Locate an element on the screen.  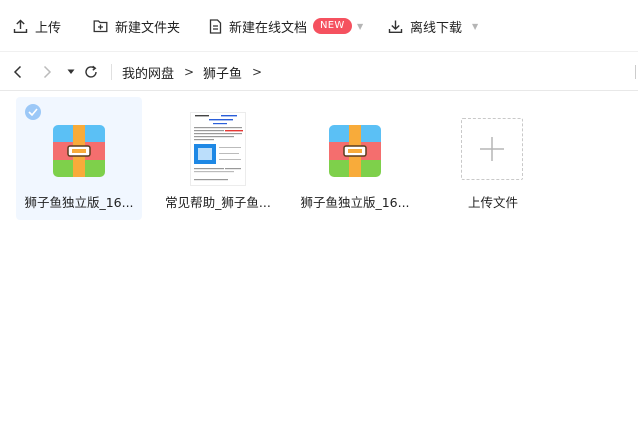
new-folder-icon is located at coordinates (100, 26).